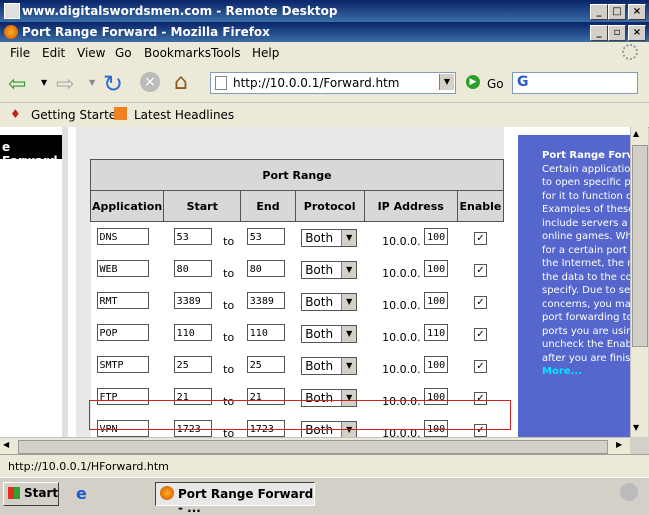 The width and height of the screenshot is (649, 515). Describe the element at coordinates (81, 493) in the screenshot. I see `ie-quicklaunch-icon: e` at that location.